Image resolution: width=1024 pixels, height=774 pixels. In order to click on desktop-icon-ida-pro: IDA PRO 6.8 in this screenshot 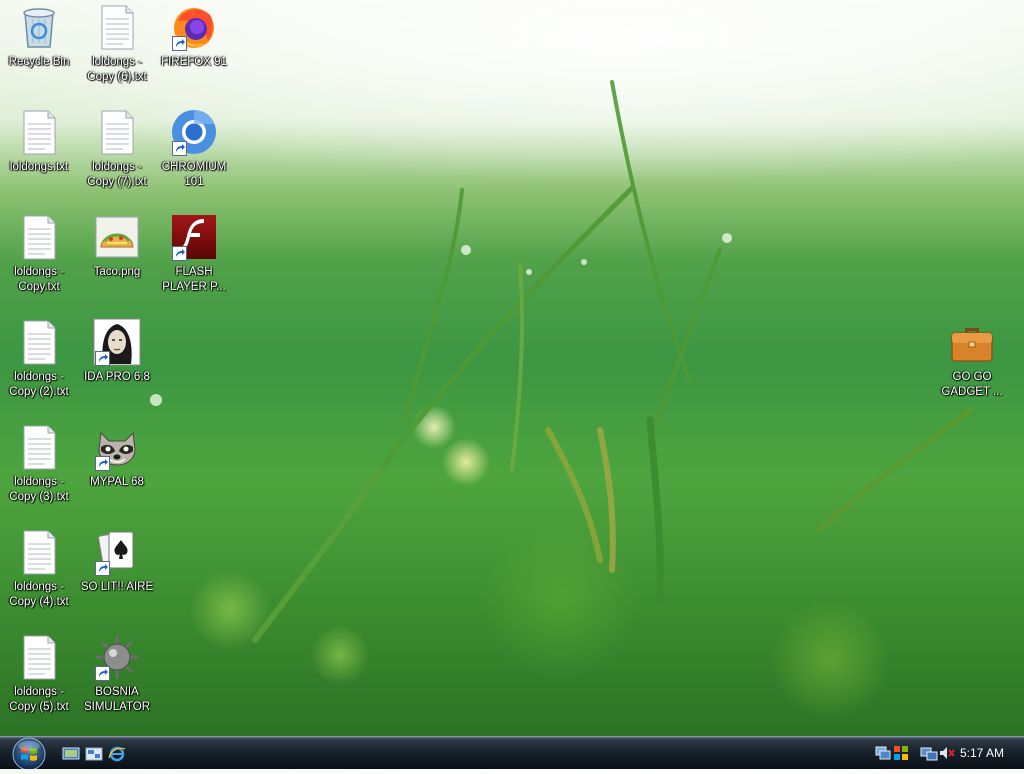, I will do `click(117, 351)`.